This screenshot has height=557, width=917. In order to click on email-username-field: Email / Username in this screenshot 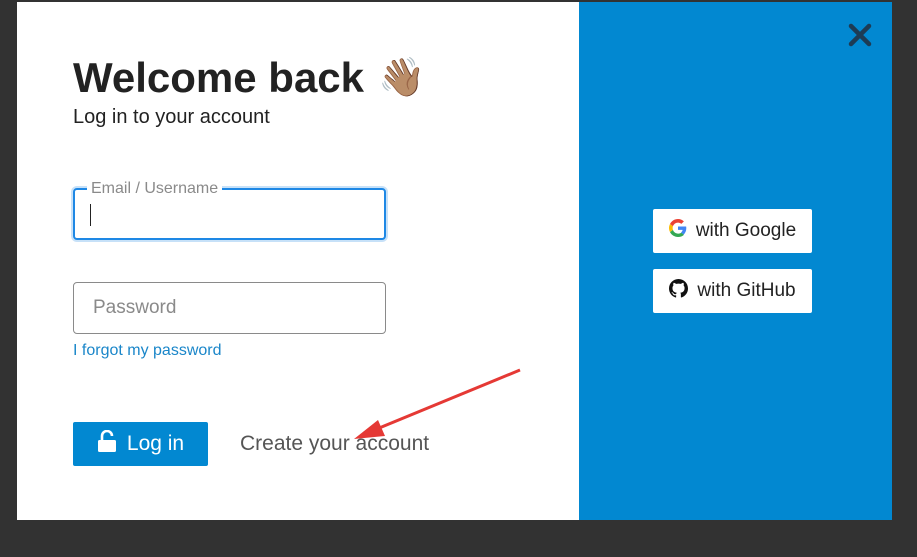, I will do `click(229, 210)`.